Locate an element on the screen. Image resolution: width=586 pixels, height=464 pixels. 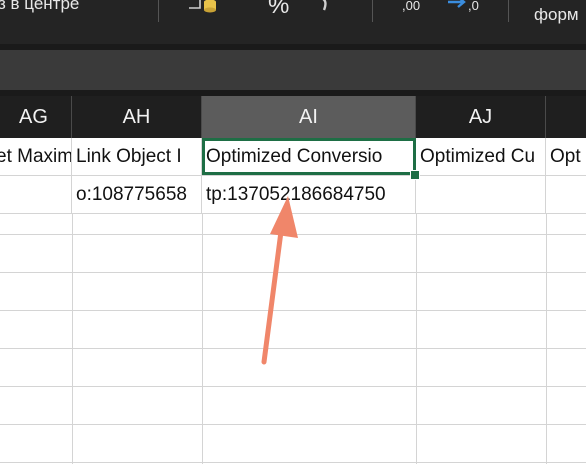
annotation-arrow-icon is located at coordinates (279, 280).